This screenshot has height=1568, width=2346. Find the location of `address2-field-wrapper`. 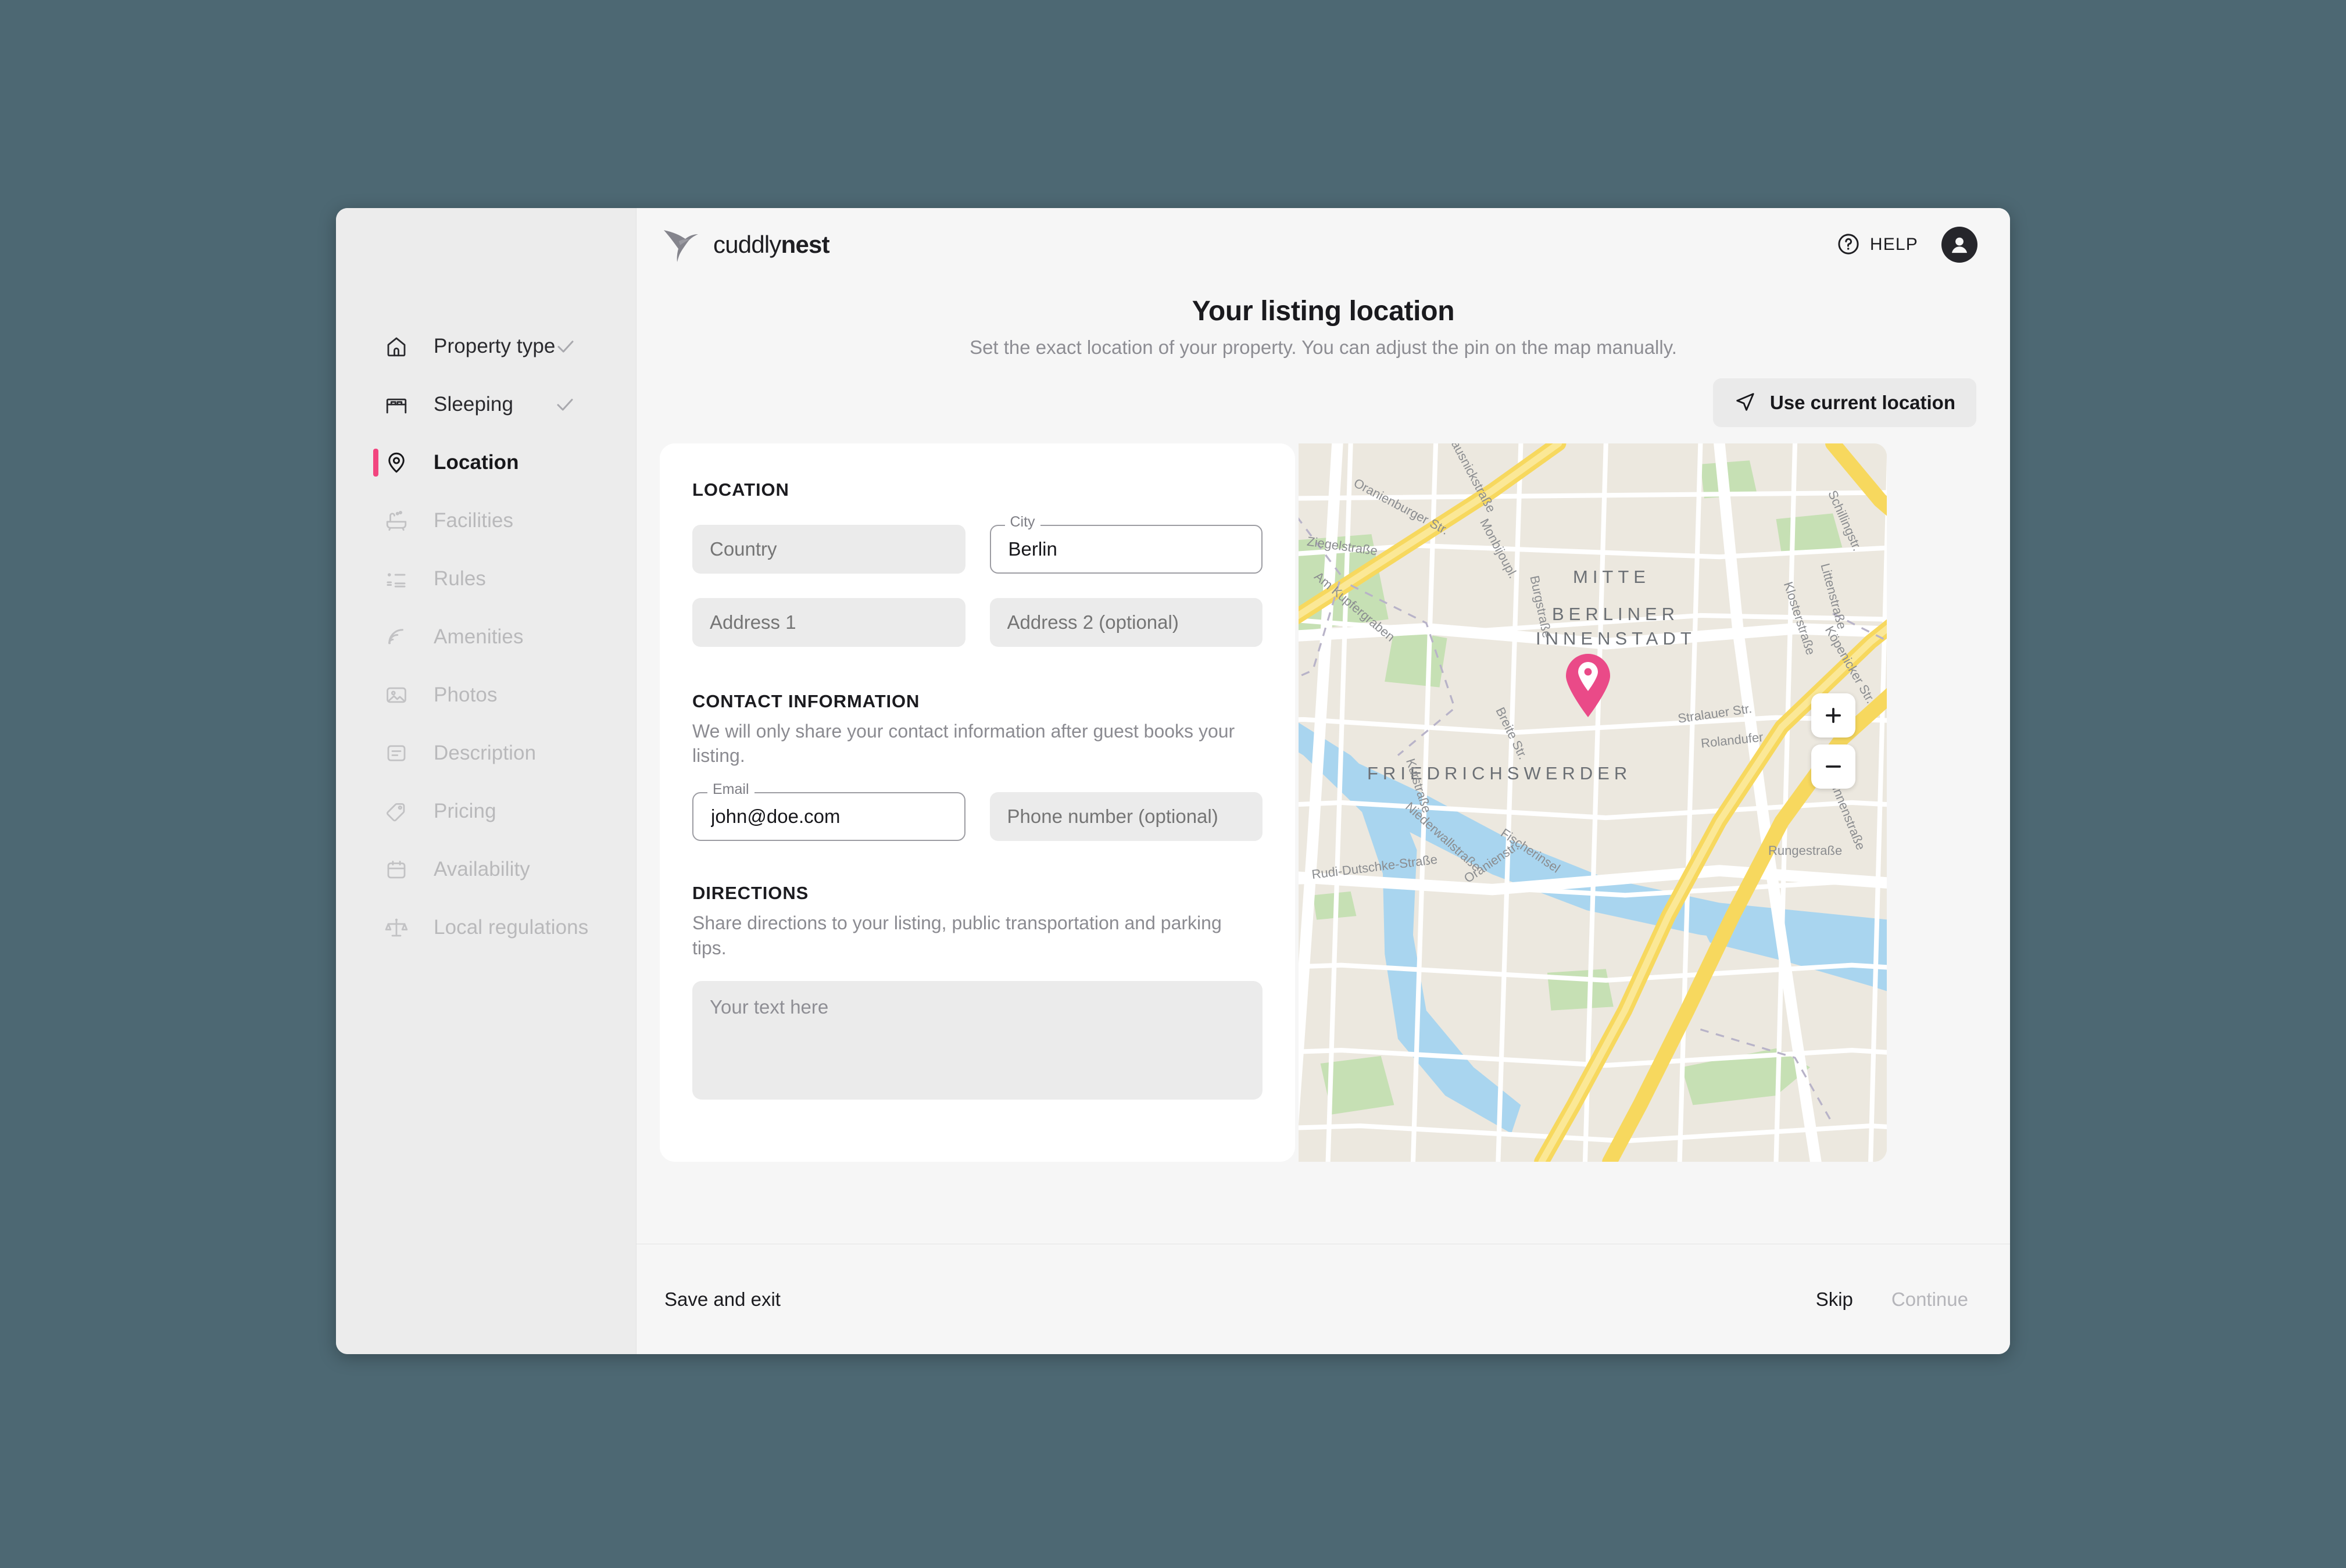

address2-field-wrapper is located at coordinates (1126, 622).